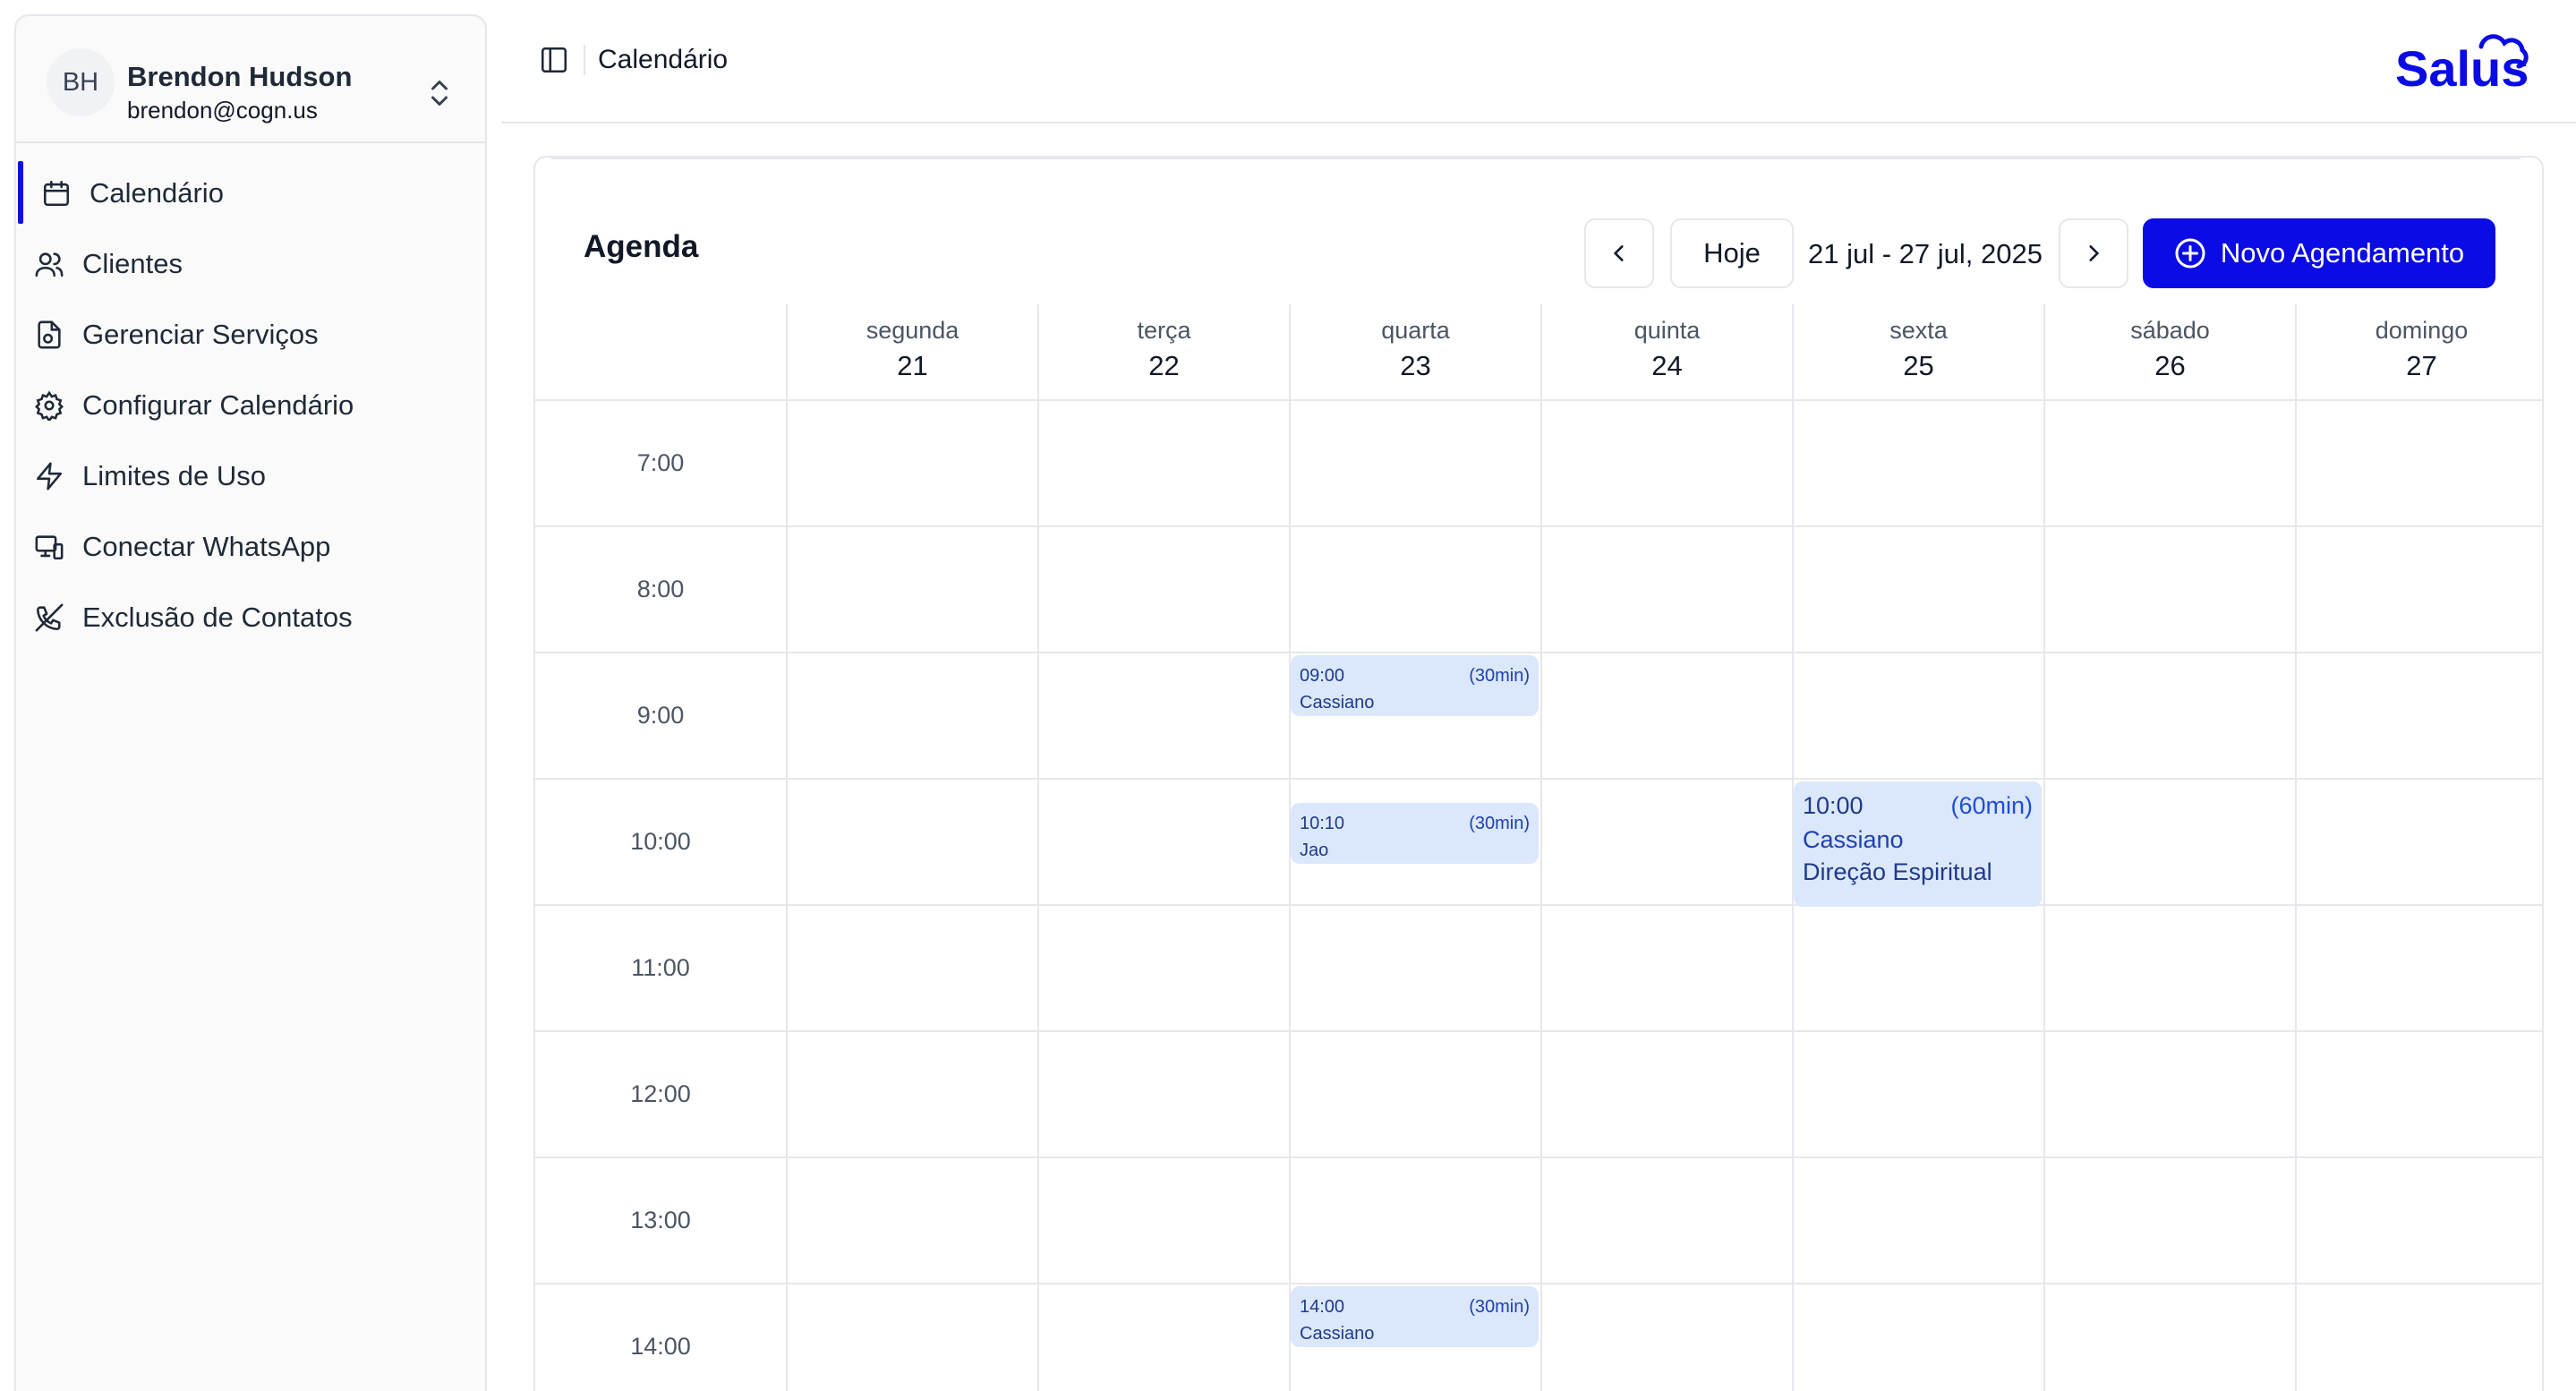 The height and width of the screenshot is (1391, 2576). What do you see at coordinates (1732, 253) in the screenshot?
I see `today-button: Hoje` at bounding box center [1732, 253].